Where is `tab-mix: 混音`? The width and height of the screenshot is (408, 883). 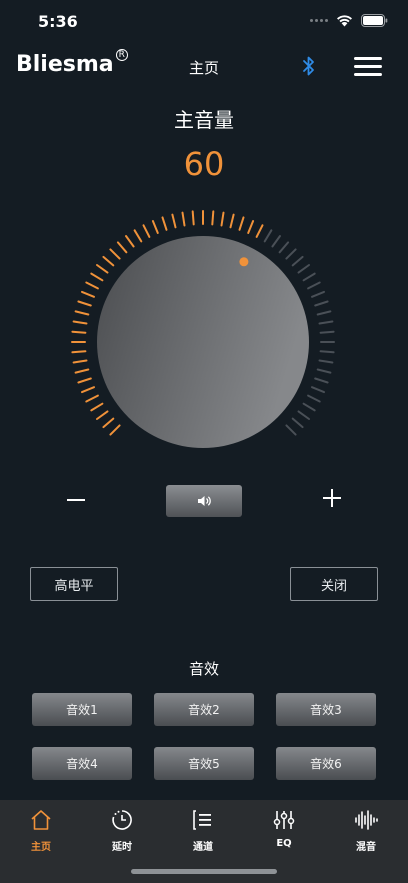
tab-mix: 混音 is located at coordinates (366, 832).